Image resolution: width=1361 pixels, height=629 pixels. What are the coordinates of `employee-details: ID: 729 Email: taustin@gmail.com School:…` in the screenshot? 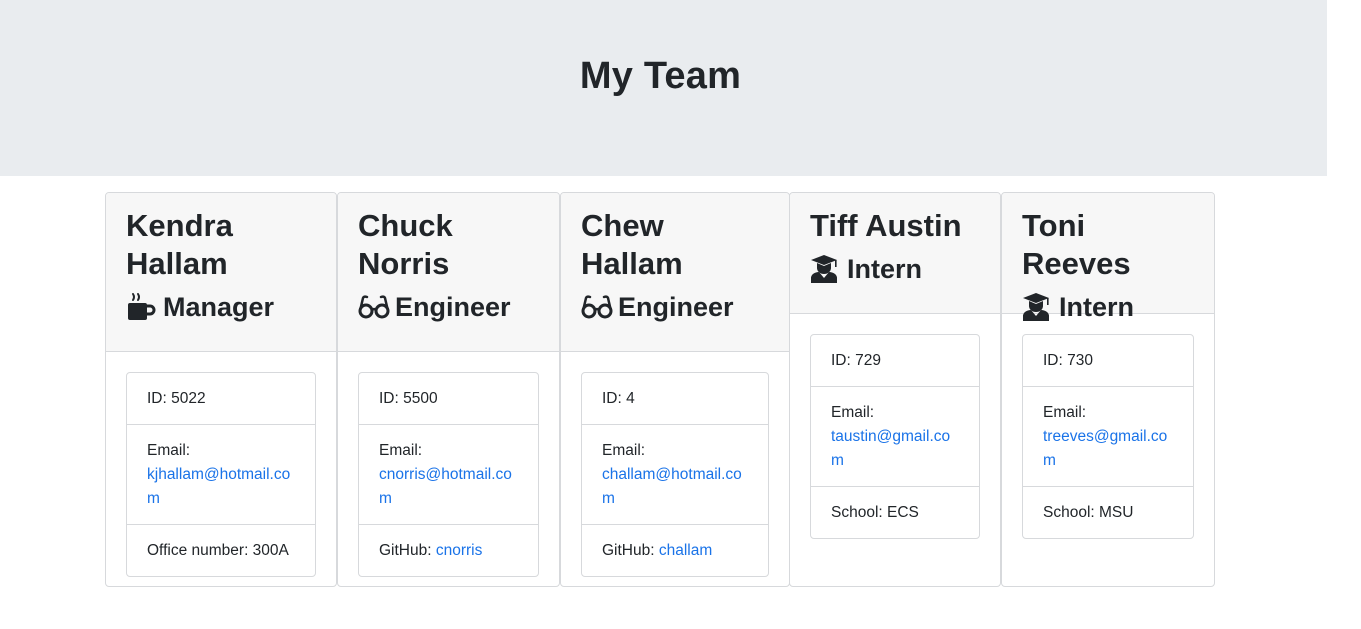 It's located at (895, 436).